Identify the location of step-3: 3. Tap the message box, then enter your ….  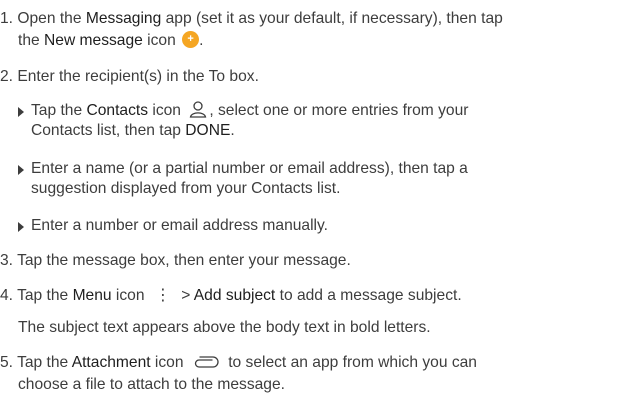
(305, 261).